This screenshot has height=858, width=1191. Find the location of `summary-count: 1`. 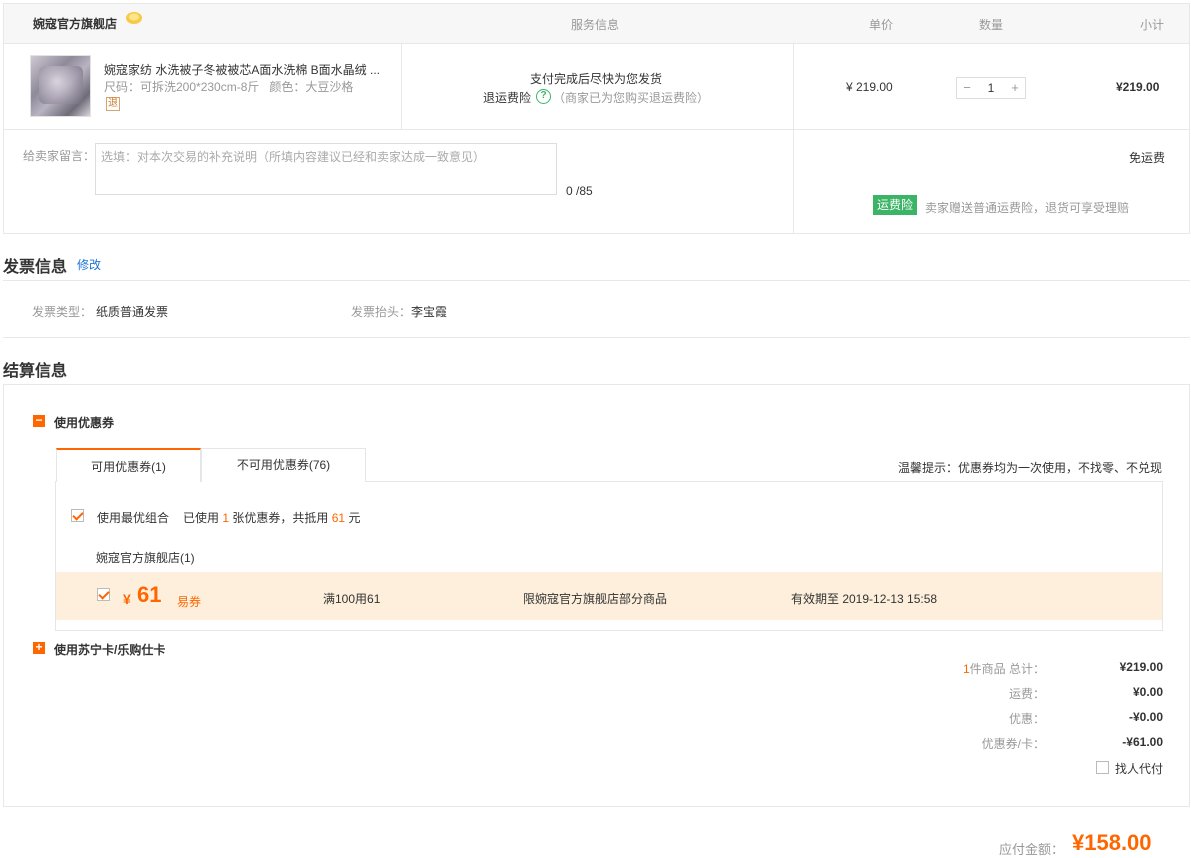

summary-count: 1 is located at coordinates (966, 669).